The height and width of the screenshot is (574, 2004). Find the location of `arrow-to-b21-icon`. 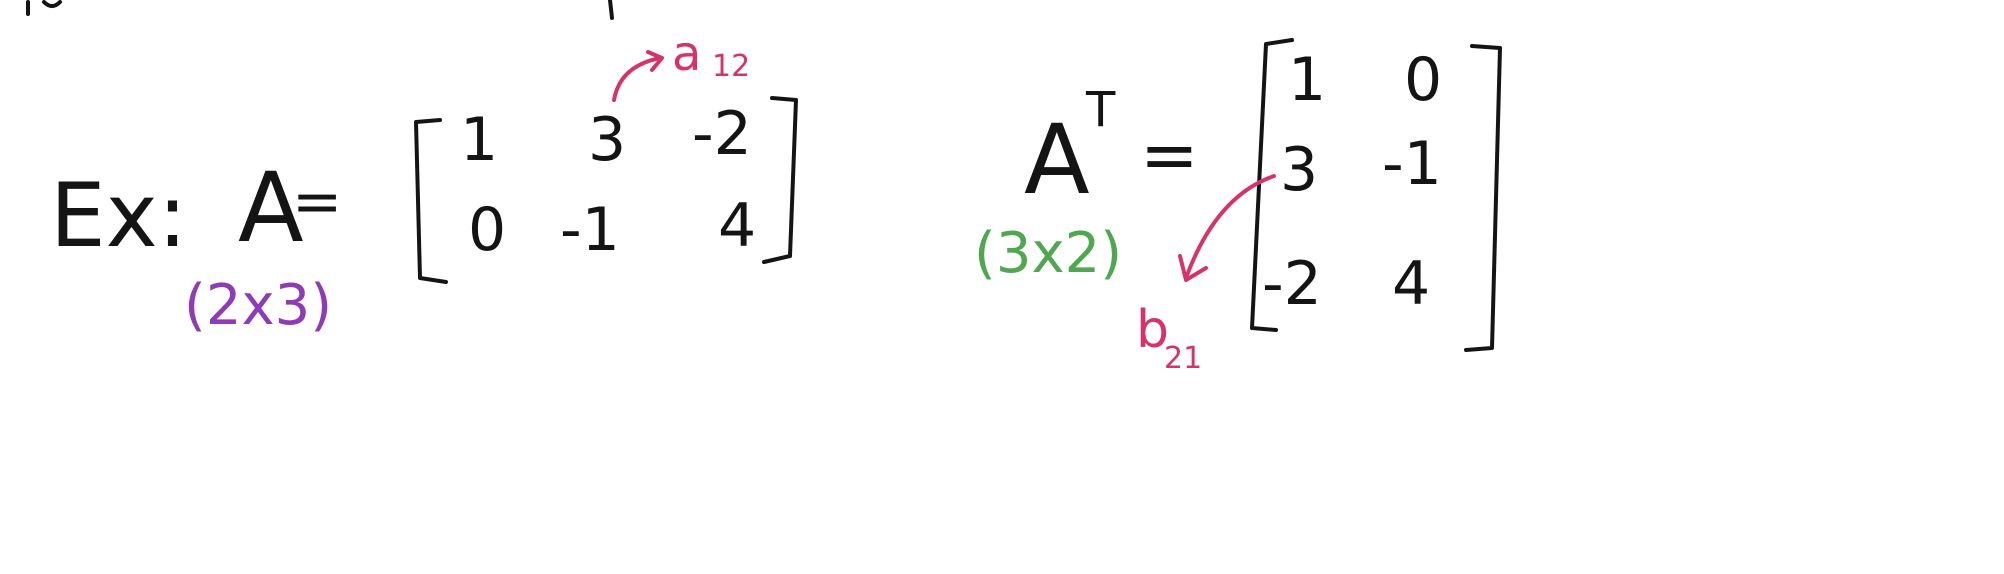

arrow-to-b21-icon is located at coordinates (1230, 227).